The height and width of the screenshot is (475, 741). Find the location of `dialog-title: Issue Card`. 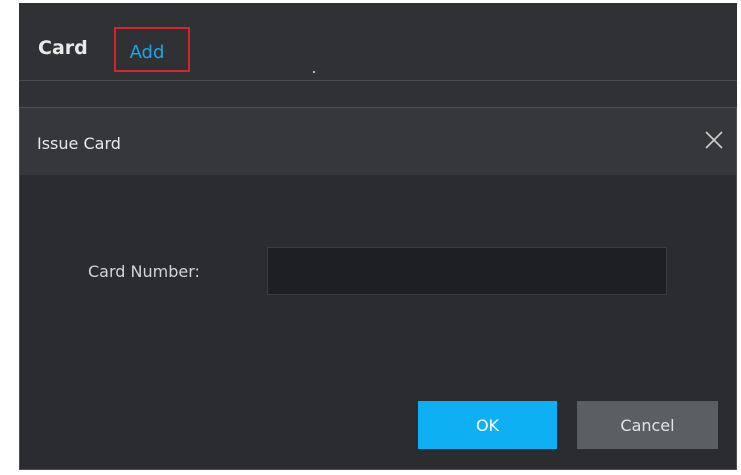

dialog-title: Issue Card is located at coordinates (79, 143).